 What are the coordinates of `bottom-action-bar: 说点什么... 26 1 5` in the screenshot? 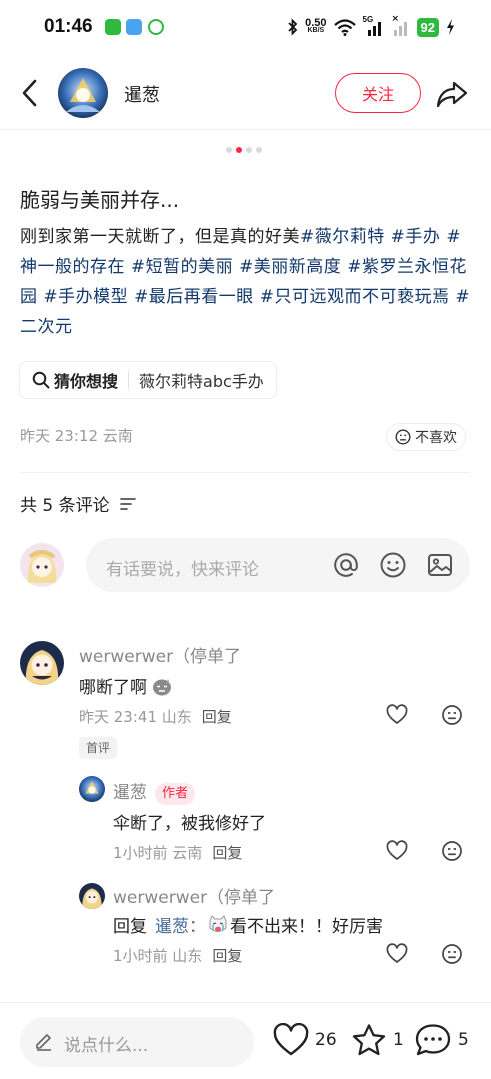 It's located at (245, 1040).